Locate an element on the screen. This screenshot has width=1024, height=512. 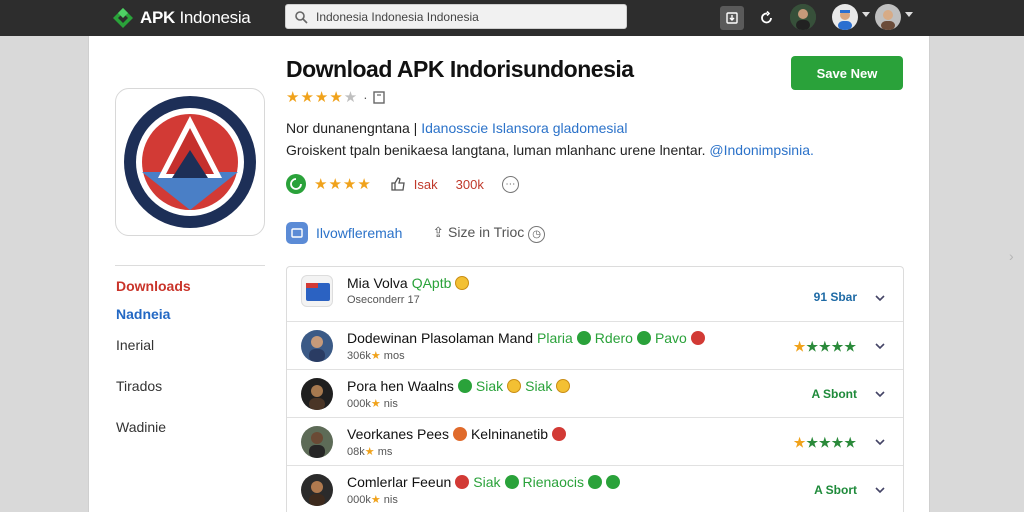
more-options-icon: ⋯ is located at coordinates (510, 184).